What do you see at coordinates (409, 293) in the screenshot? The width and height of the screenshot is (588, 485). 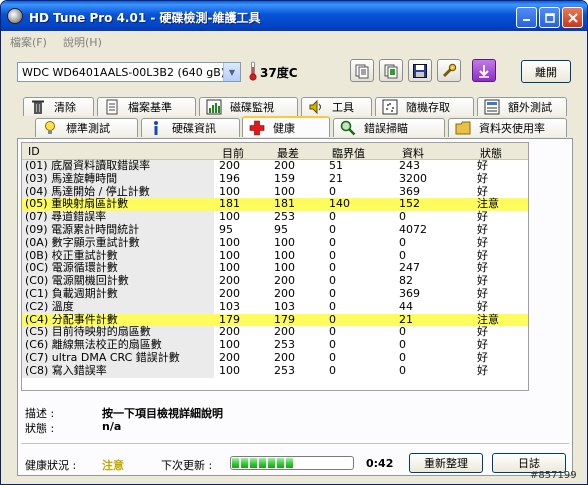 I see `cell-data: 369` at bounding box center [409, 293].